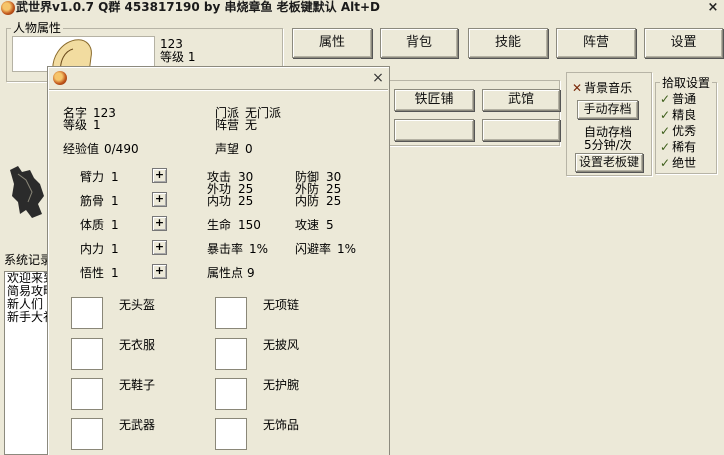  I want to click on loot-excellent-label: 优秀, so click(684, 131).